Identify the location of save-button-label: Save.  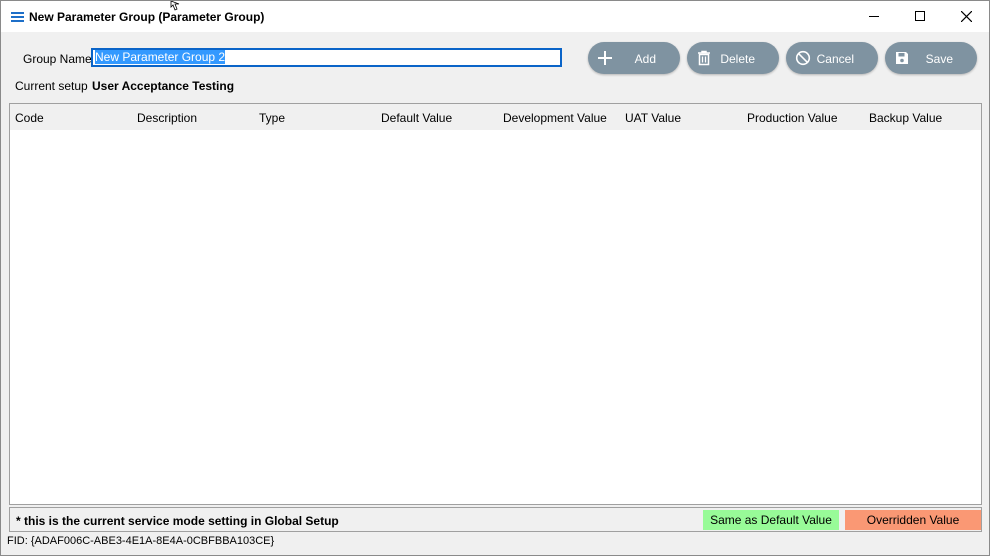
(939, 59).